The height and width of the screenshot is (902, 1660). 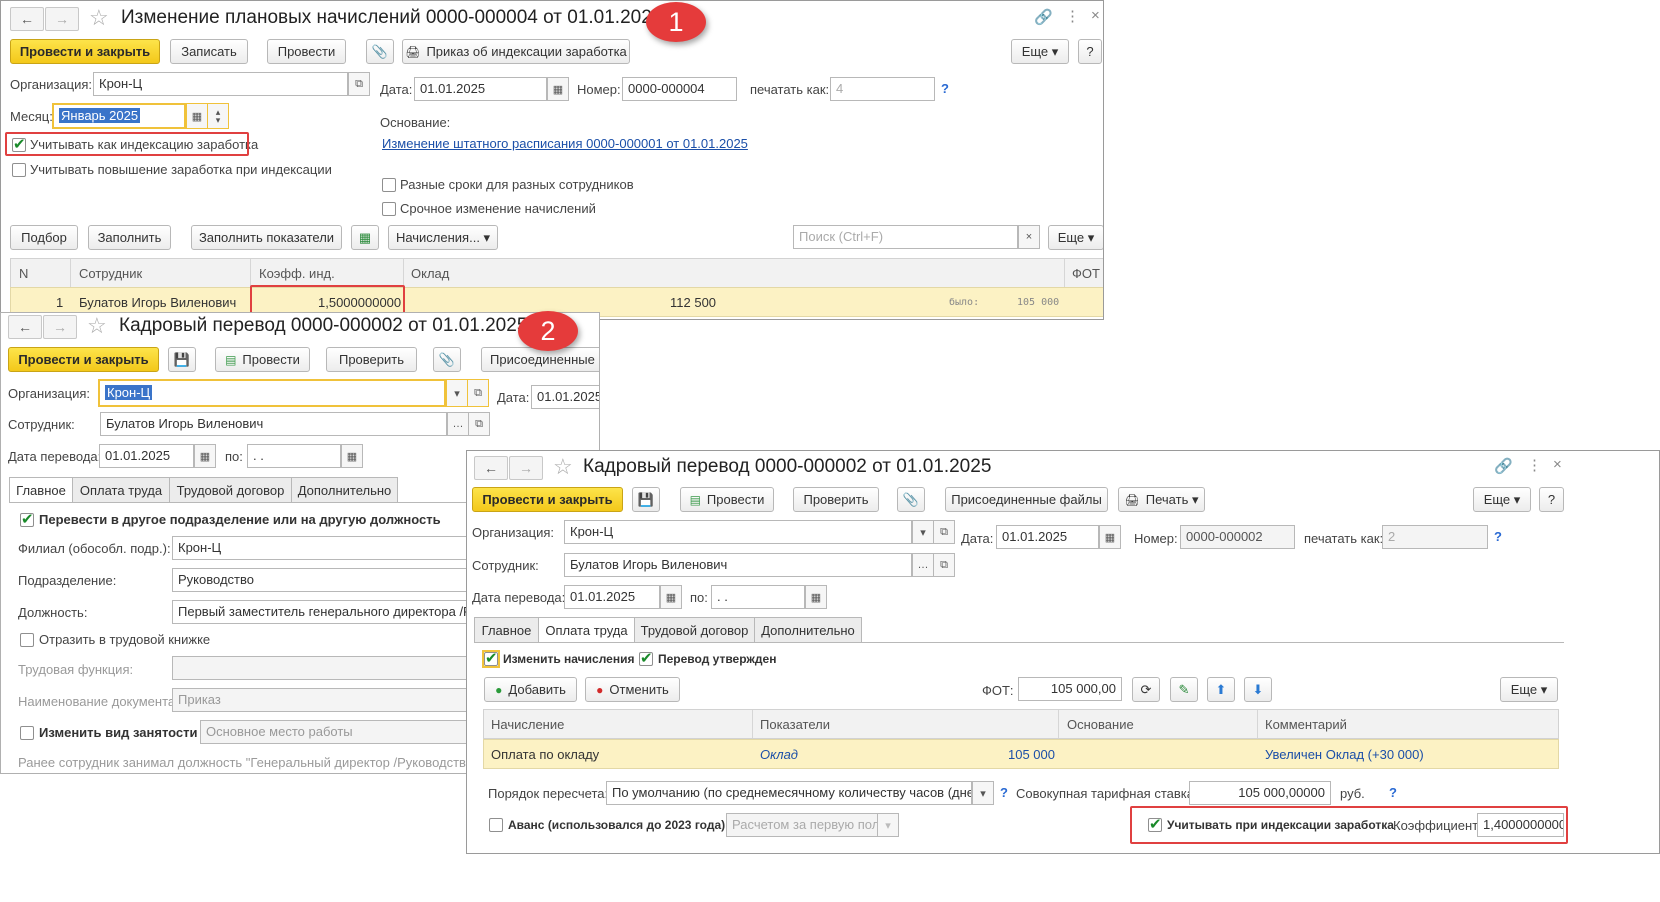 What do you see at coordinates (19, 170) in the screenshot?
I see `raise-checkbox` at bounding box center [19, 170].